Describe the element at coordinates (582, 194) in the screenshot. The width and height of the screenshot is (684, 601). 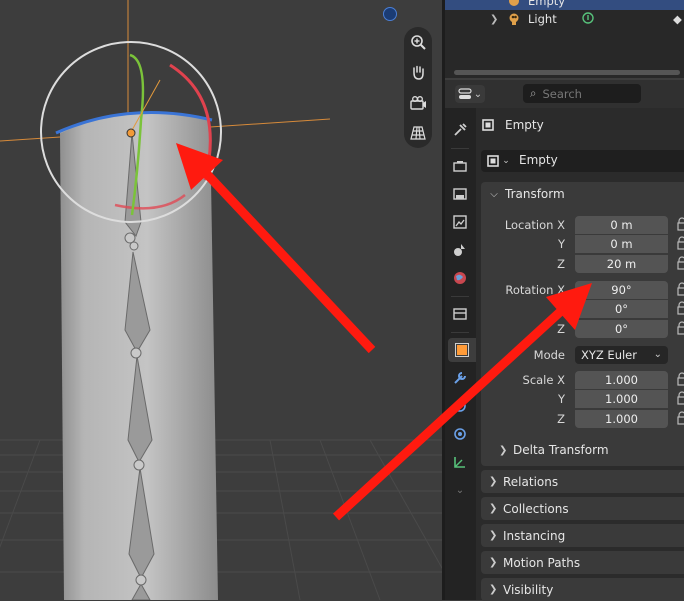
I see `transform-panel-header: ⌵ Transform` at that location.